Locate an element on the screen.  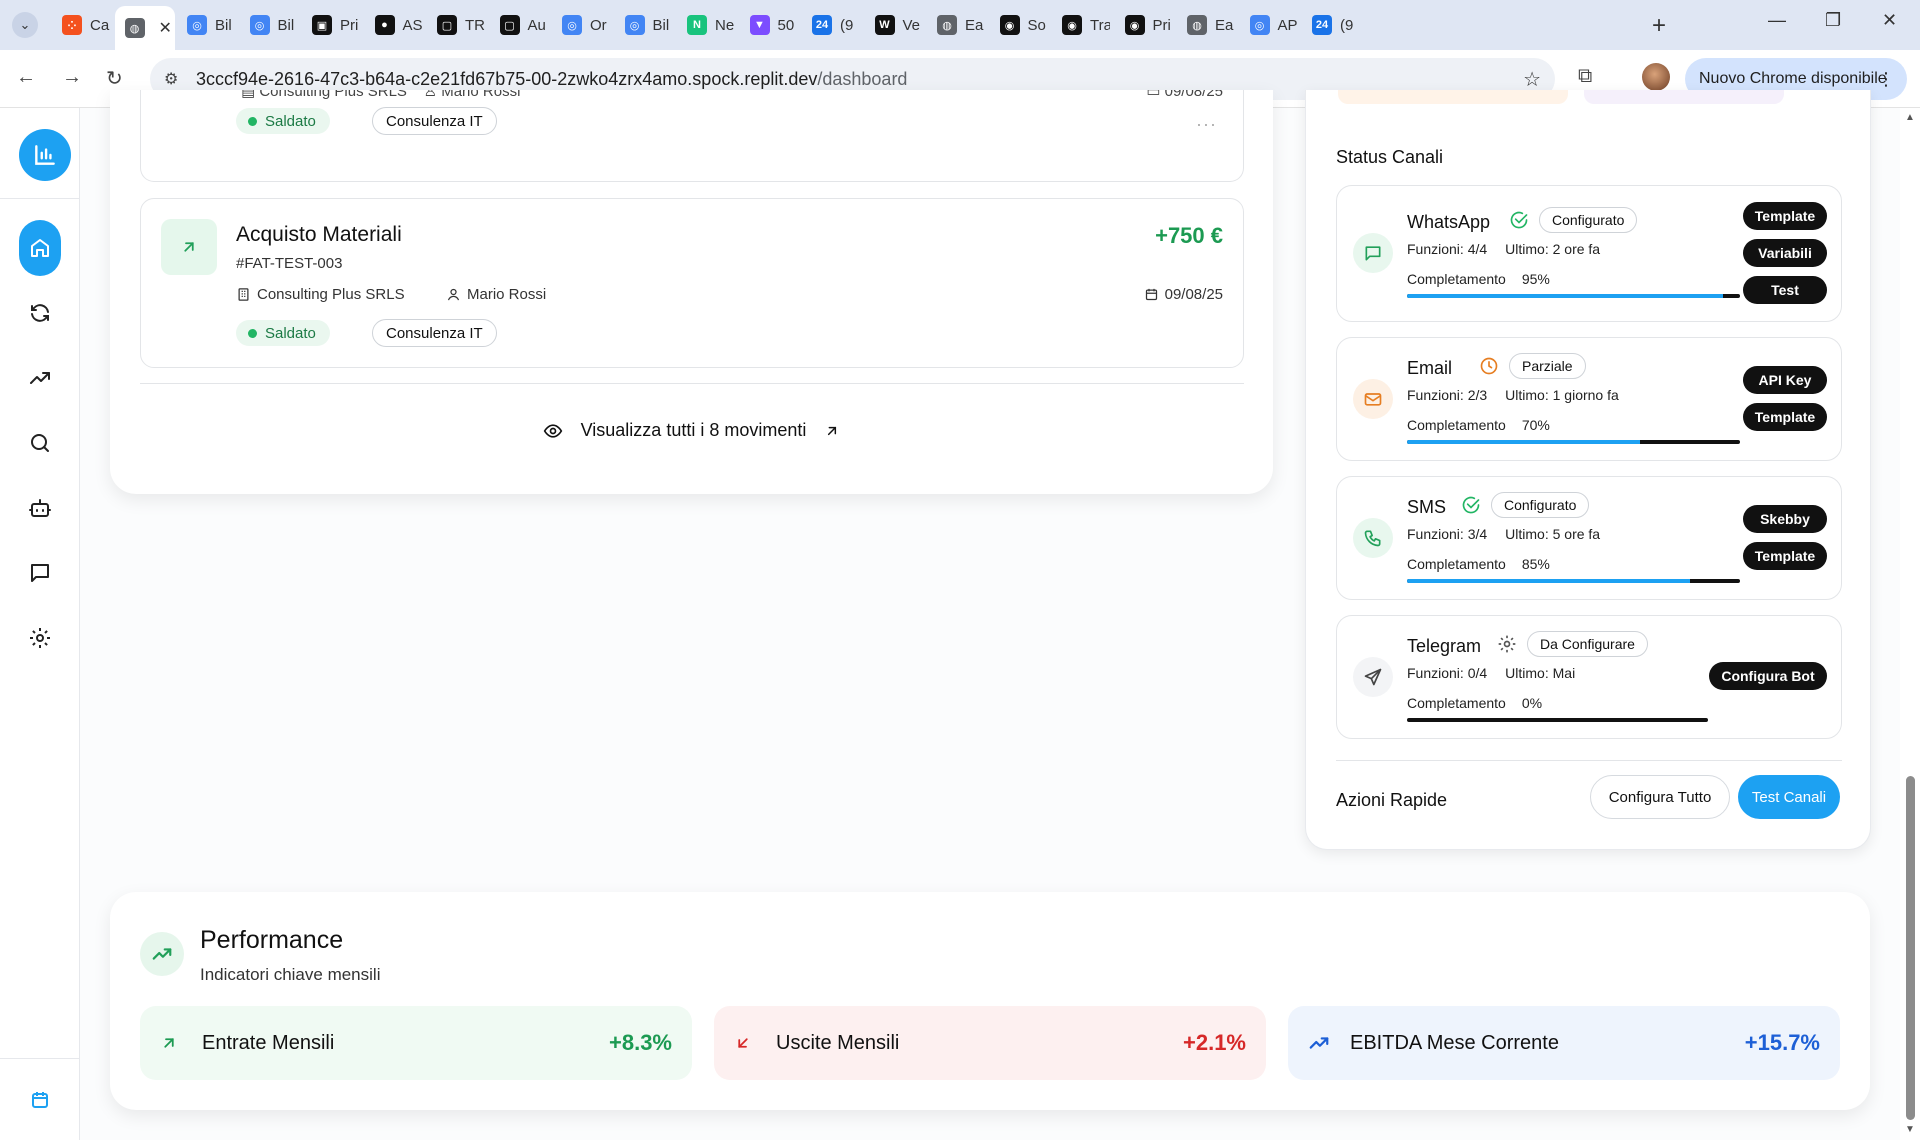
new-tab-button: + is located at coordinates (1659, 26).